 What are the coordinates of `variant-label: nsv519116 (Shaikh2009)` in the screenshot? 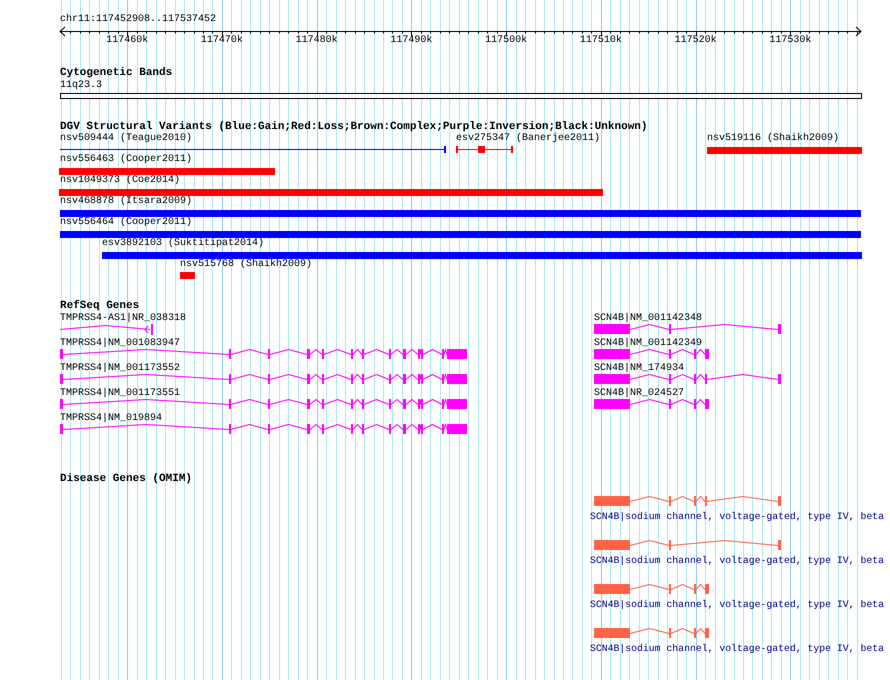 It's located at (773, 139).